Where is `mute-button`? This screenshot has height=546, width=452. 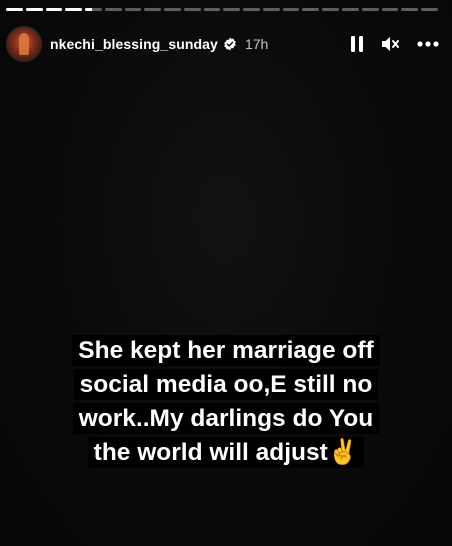
mute-button is located at coordinates (390, 44).